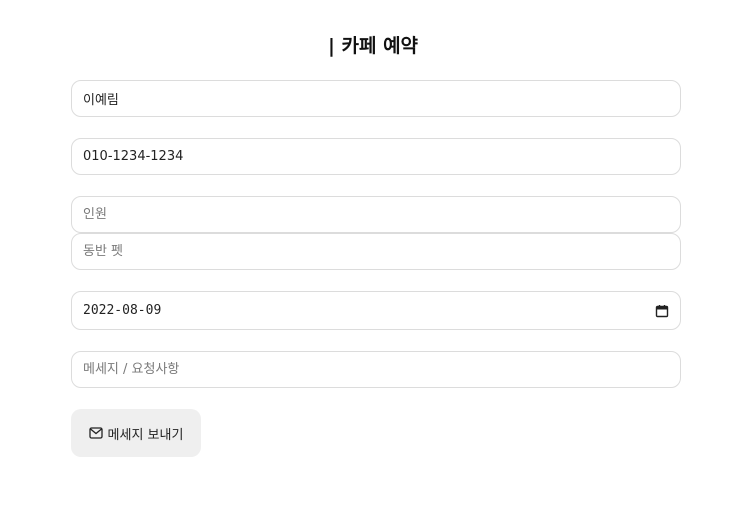  What do you see at coordinates (376, 310) in the screenshot?
I see `date-input: 2022-08-09` at bounding box center [376, 310].